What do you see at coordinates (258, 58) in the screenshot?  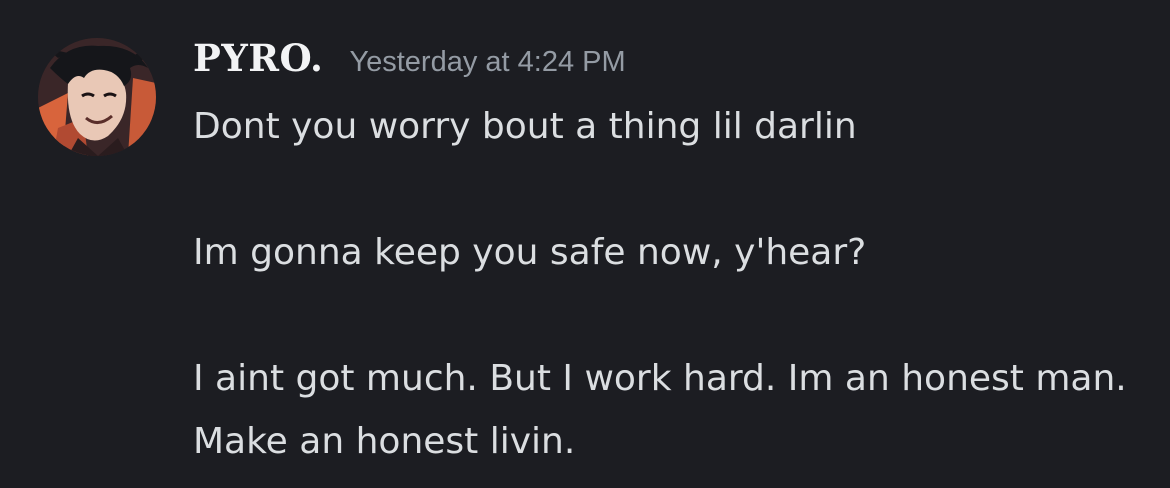 I see `username: PYRO.` at bounding box center [258, 58].